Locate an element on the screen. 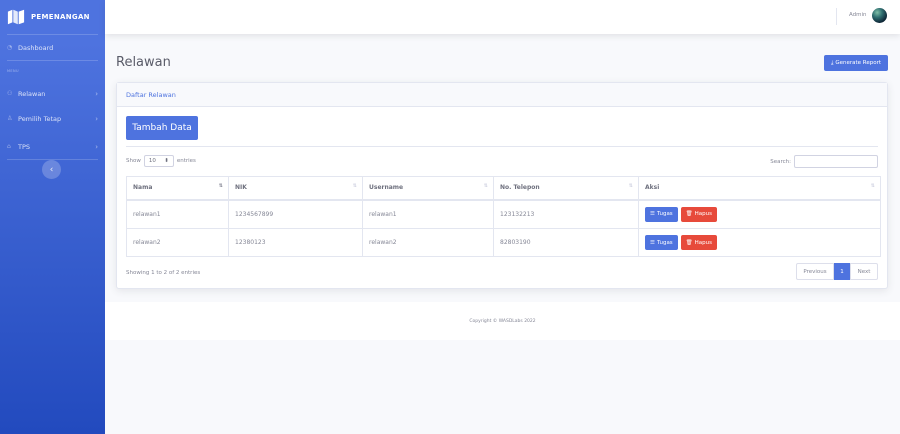 The height and width of the screenshot is (434, 900). chevron-left-icon: ‹ is located at coordinates (51, 169).